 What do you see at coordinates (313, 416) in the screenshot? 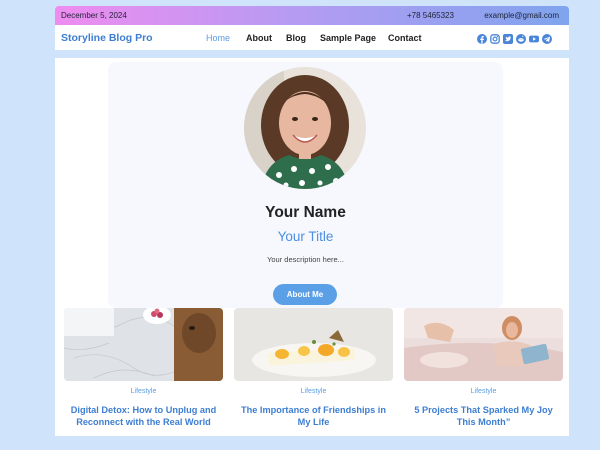
I see `post-title: The Importance of Friendships in My Life` at bounding box center [313, 416].